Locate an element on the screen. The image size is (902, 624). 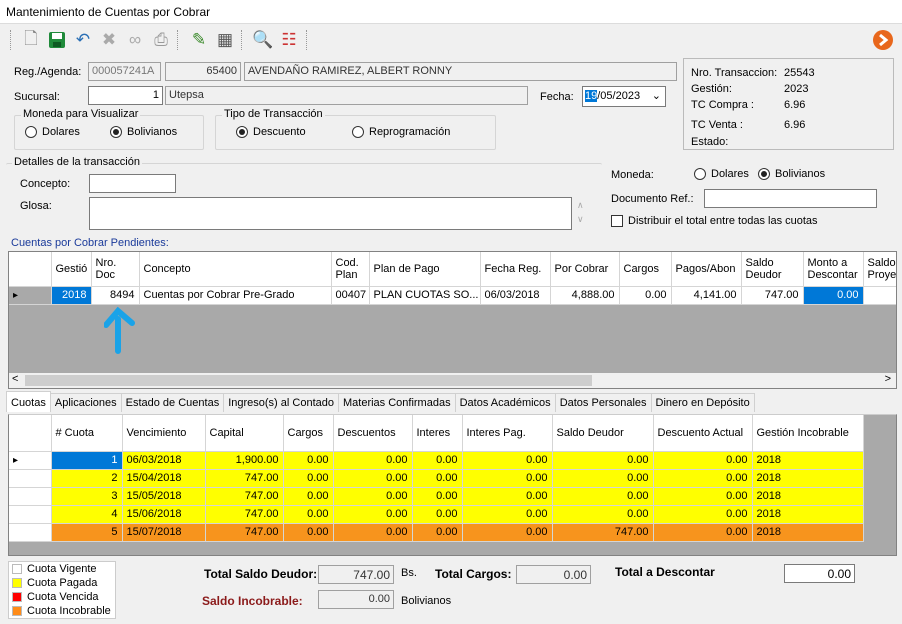
cuotas-col-header: Capital is located at coordinates (244, 433).